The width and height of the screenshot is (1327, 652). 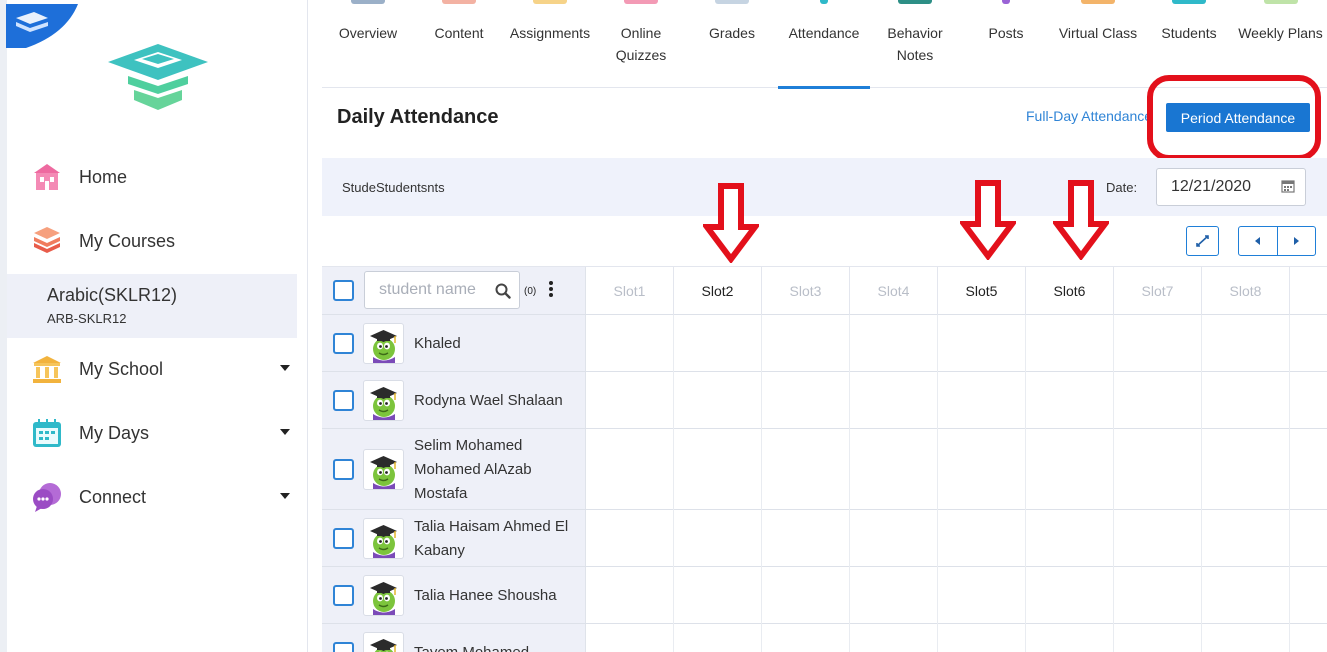 I want to click on slot-header: Slot3, so click(x=806, y=291).